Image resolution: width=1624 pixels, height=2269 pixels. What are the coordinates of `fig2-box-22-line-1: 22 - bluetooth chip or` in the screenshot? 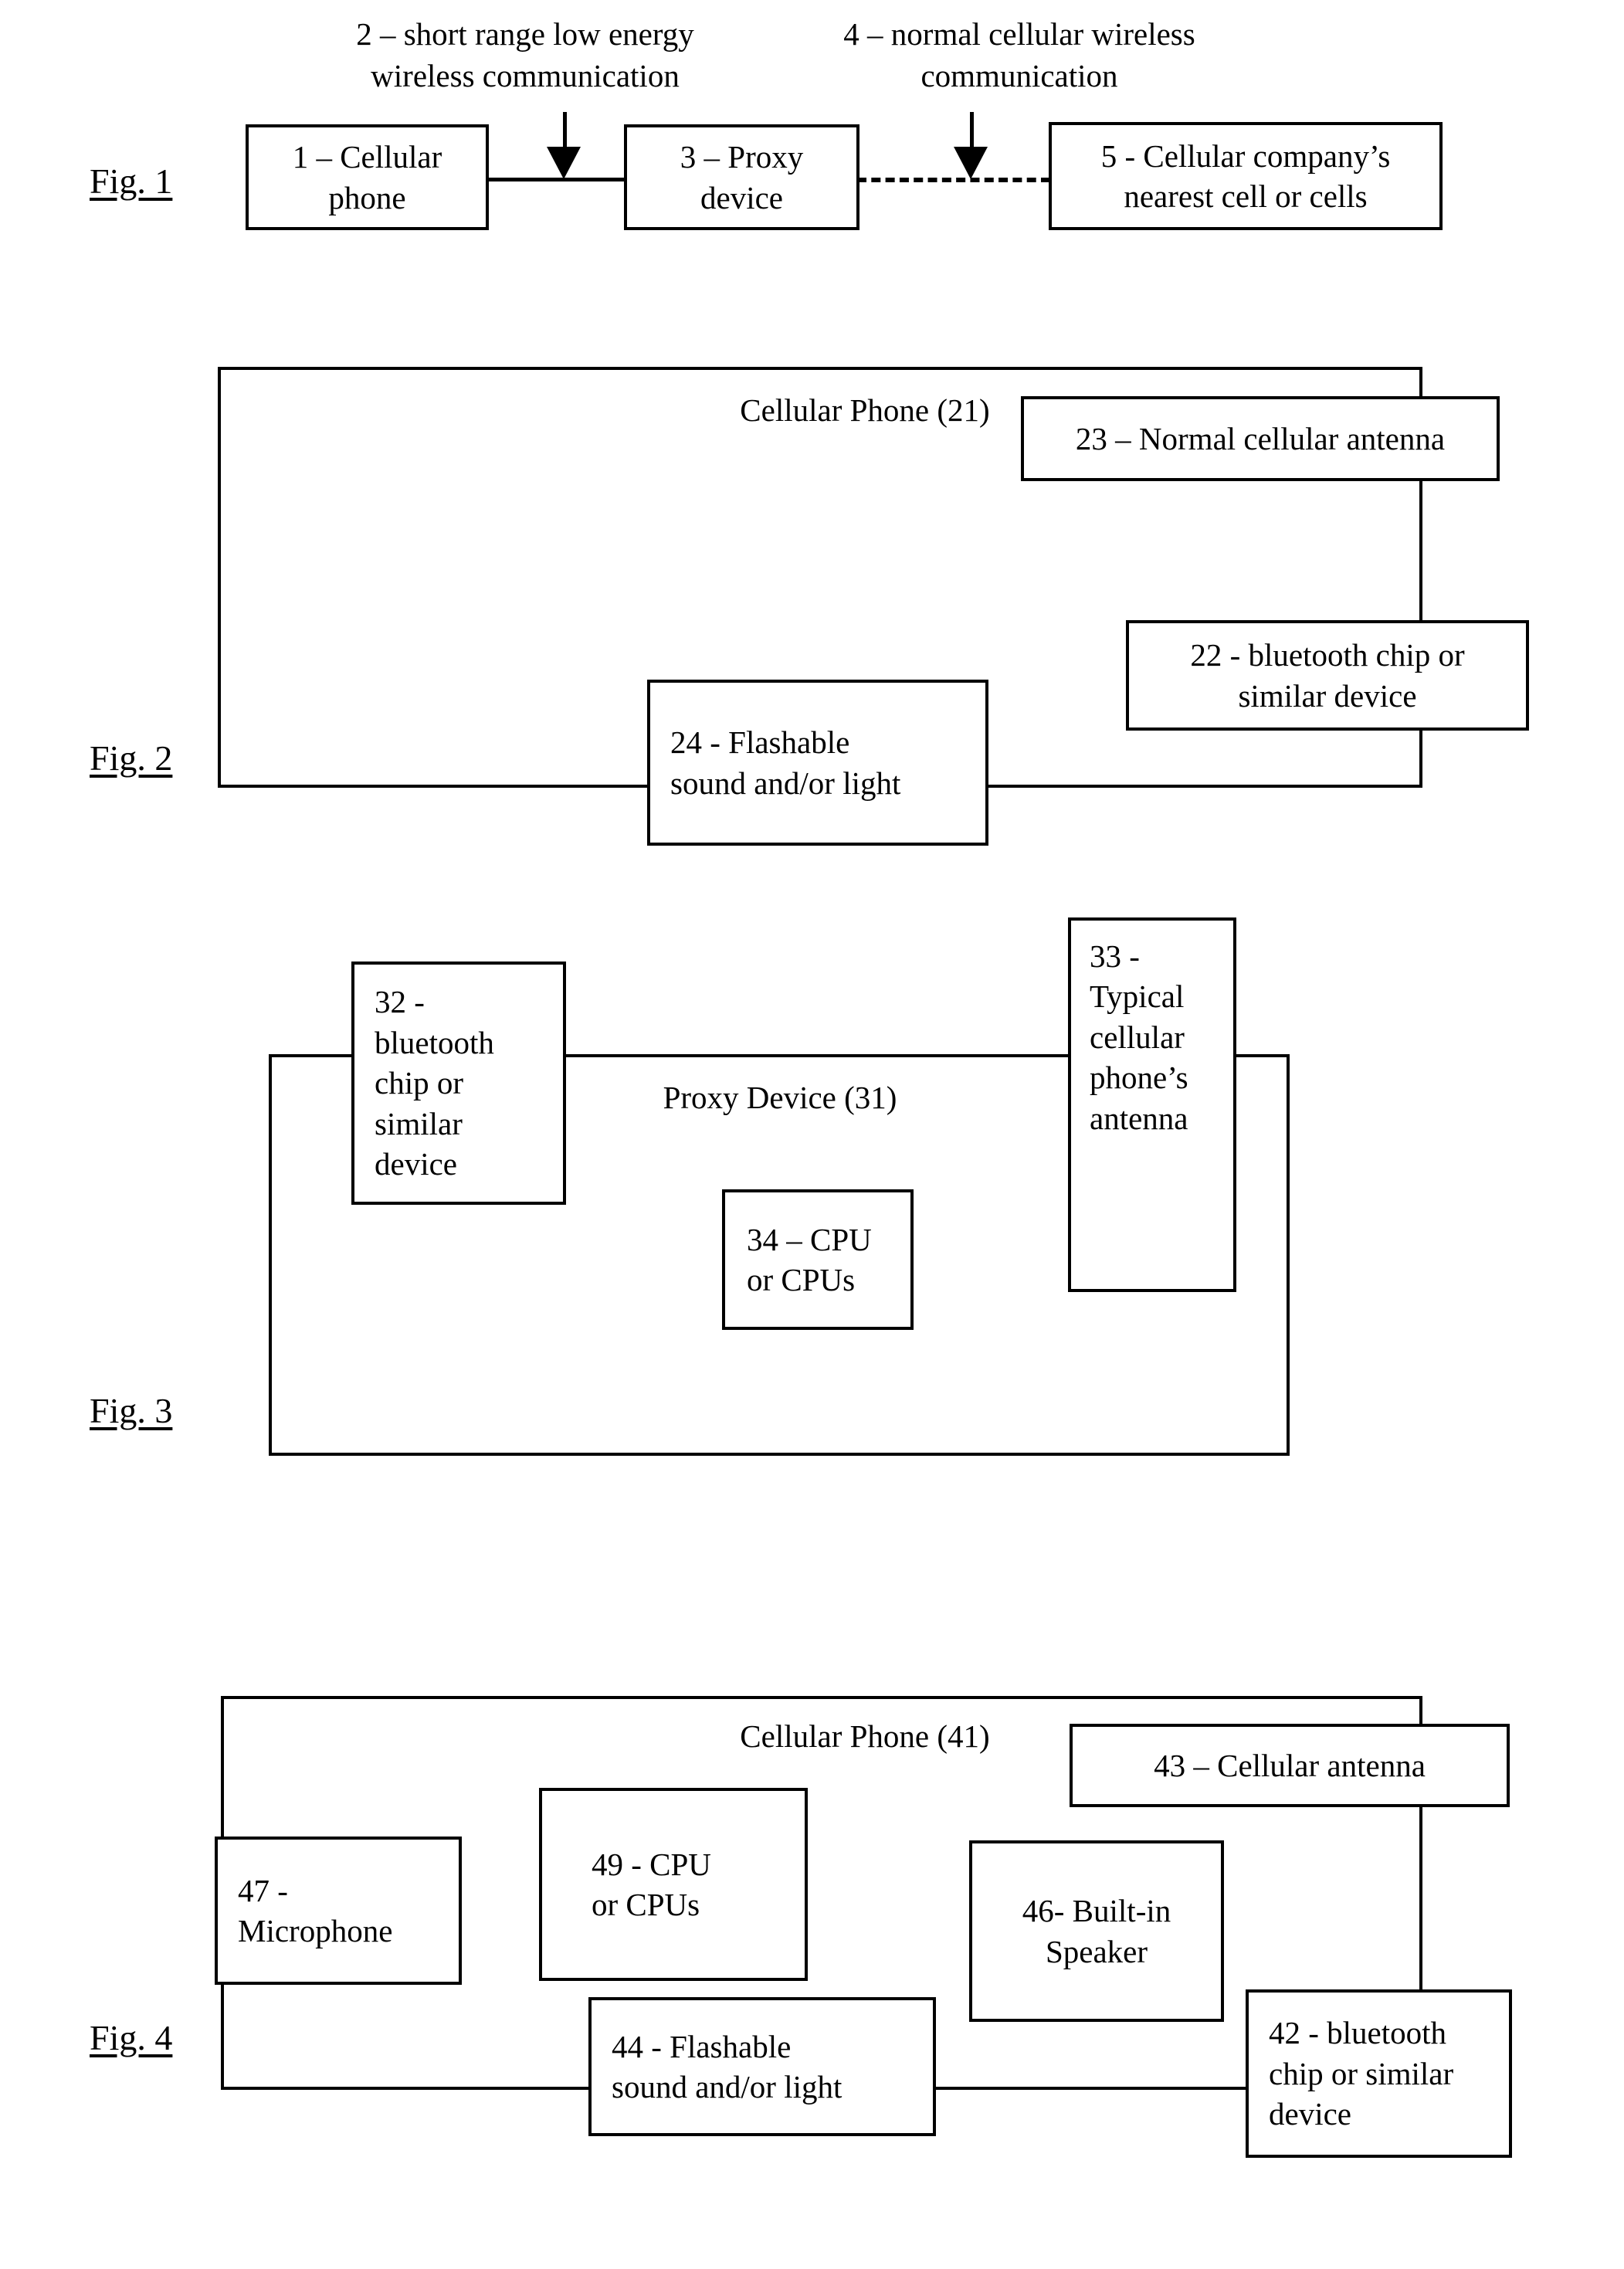 It's located at (1327, 655).